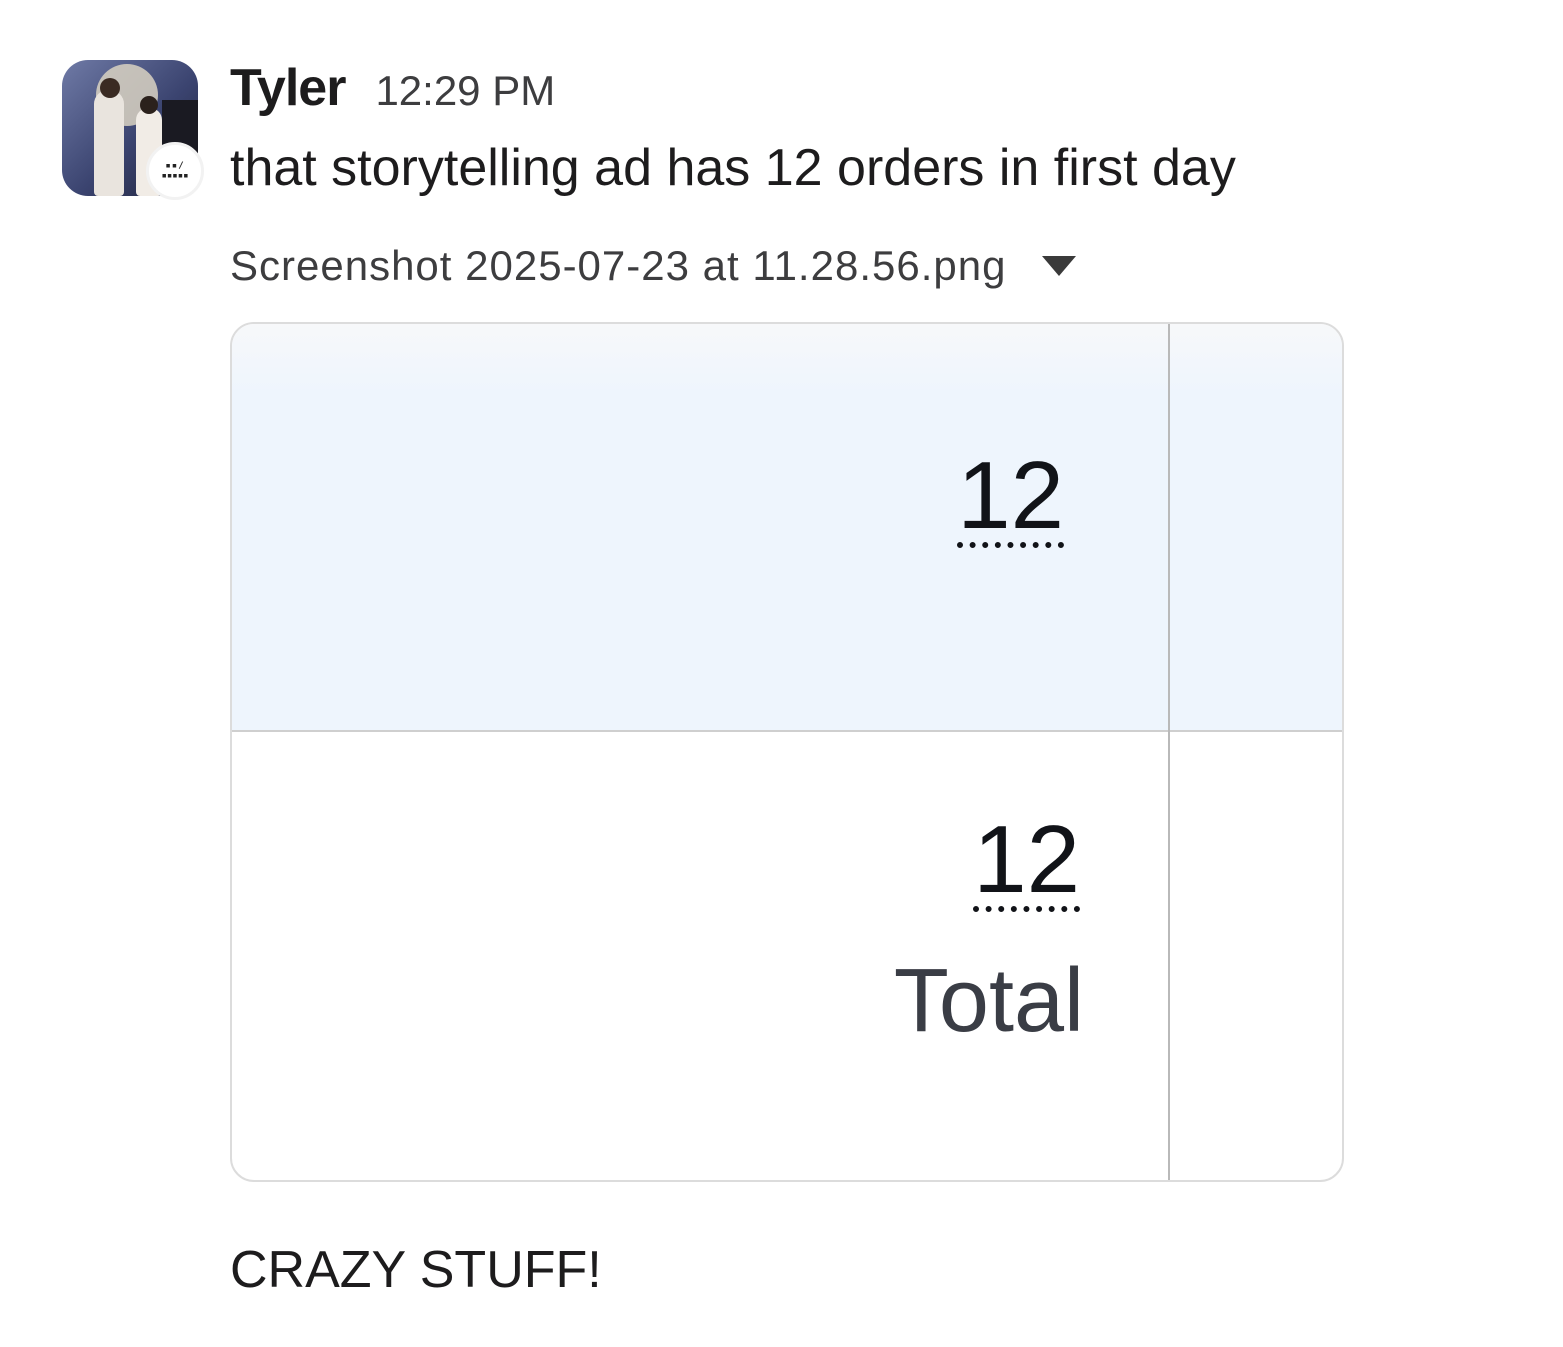  I want to click on avatar-person-shape, so click(109, 143).